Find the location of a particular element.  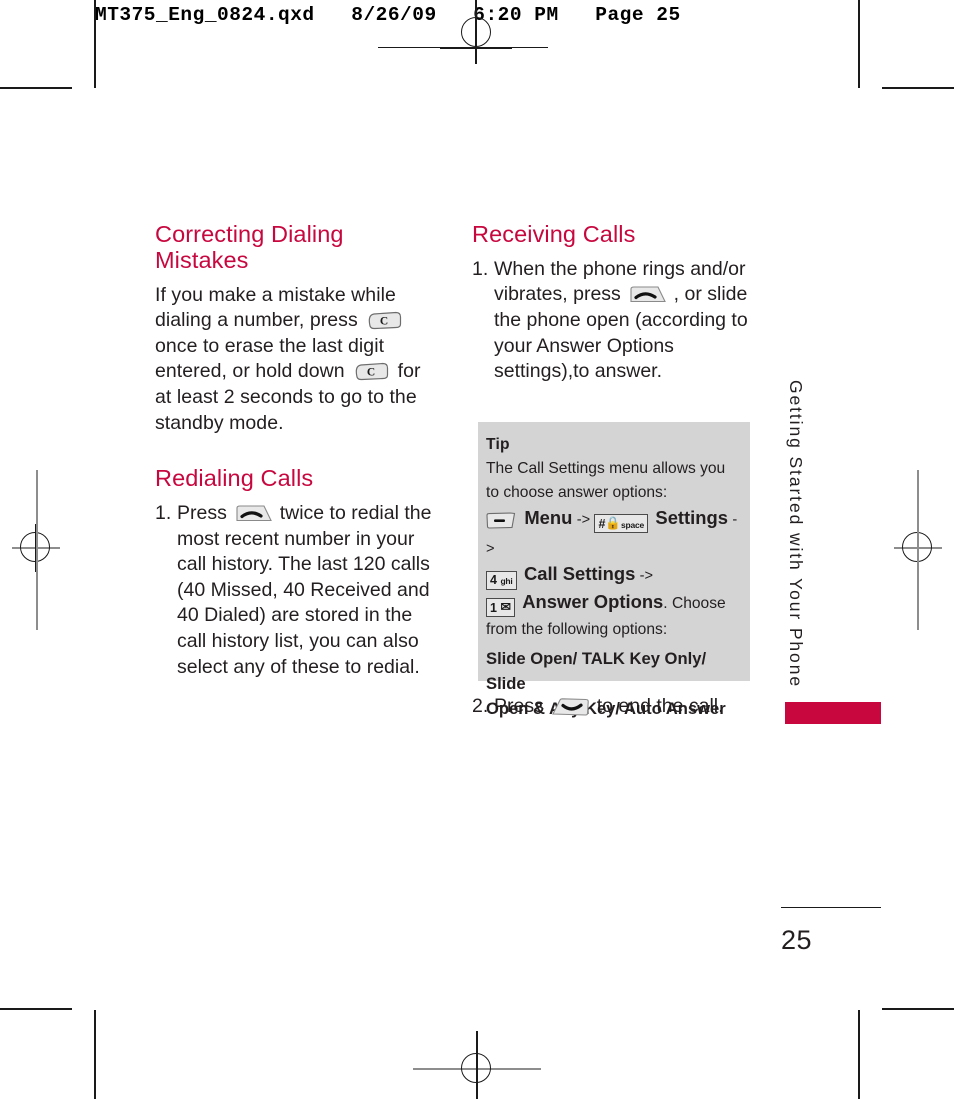

tip-menu-path: Menu -> #🔒space Settings -> is located at coordinates (613, 534).